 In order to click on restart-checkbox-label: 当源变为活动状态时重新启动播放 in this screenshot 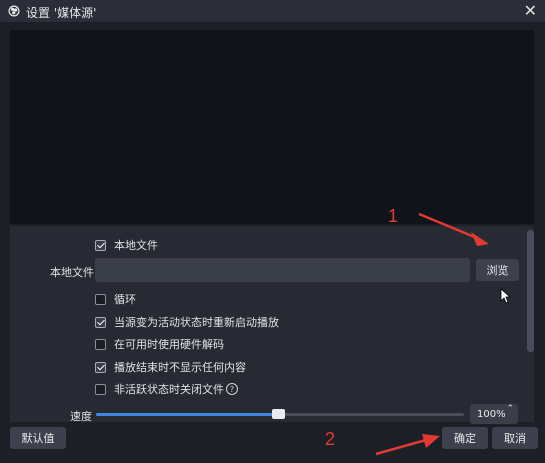, I will do `click(196, 322)`.